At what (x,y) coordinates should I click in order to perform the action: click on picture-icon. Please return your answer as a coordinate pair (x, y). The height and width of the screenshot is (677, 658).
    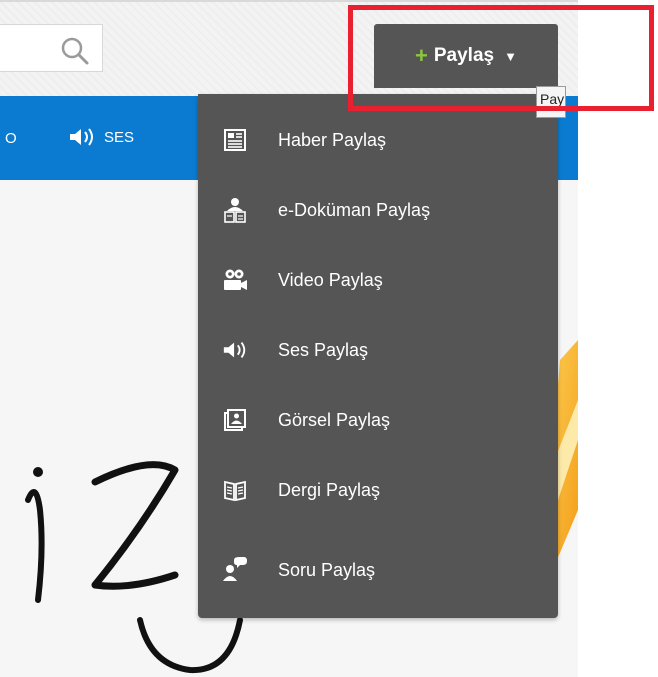
    Looking at the image, I should click on (235, 420).